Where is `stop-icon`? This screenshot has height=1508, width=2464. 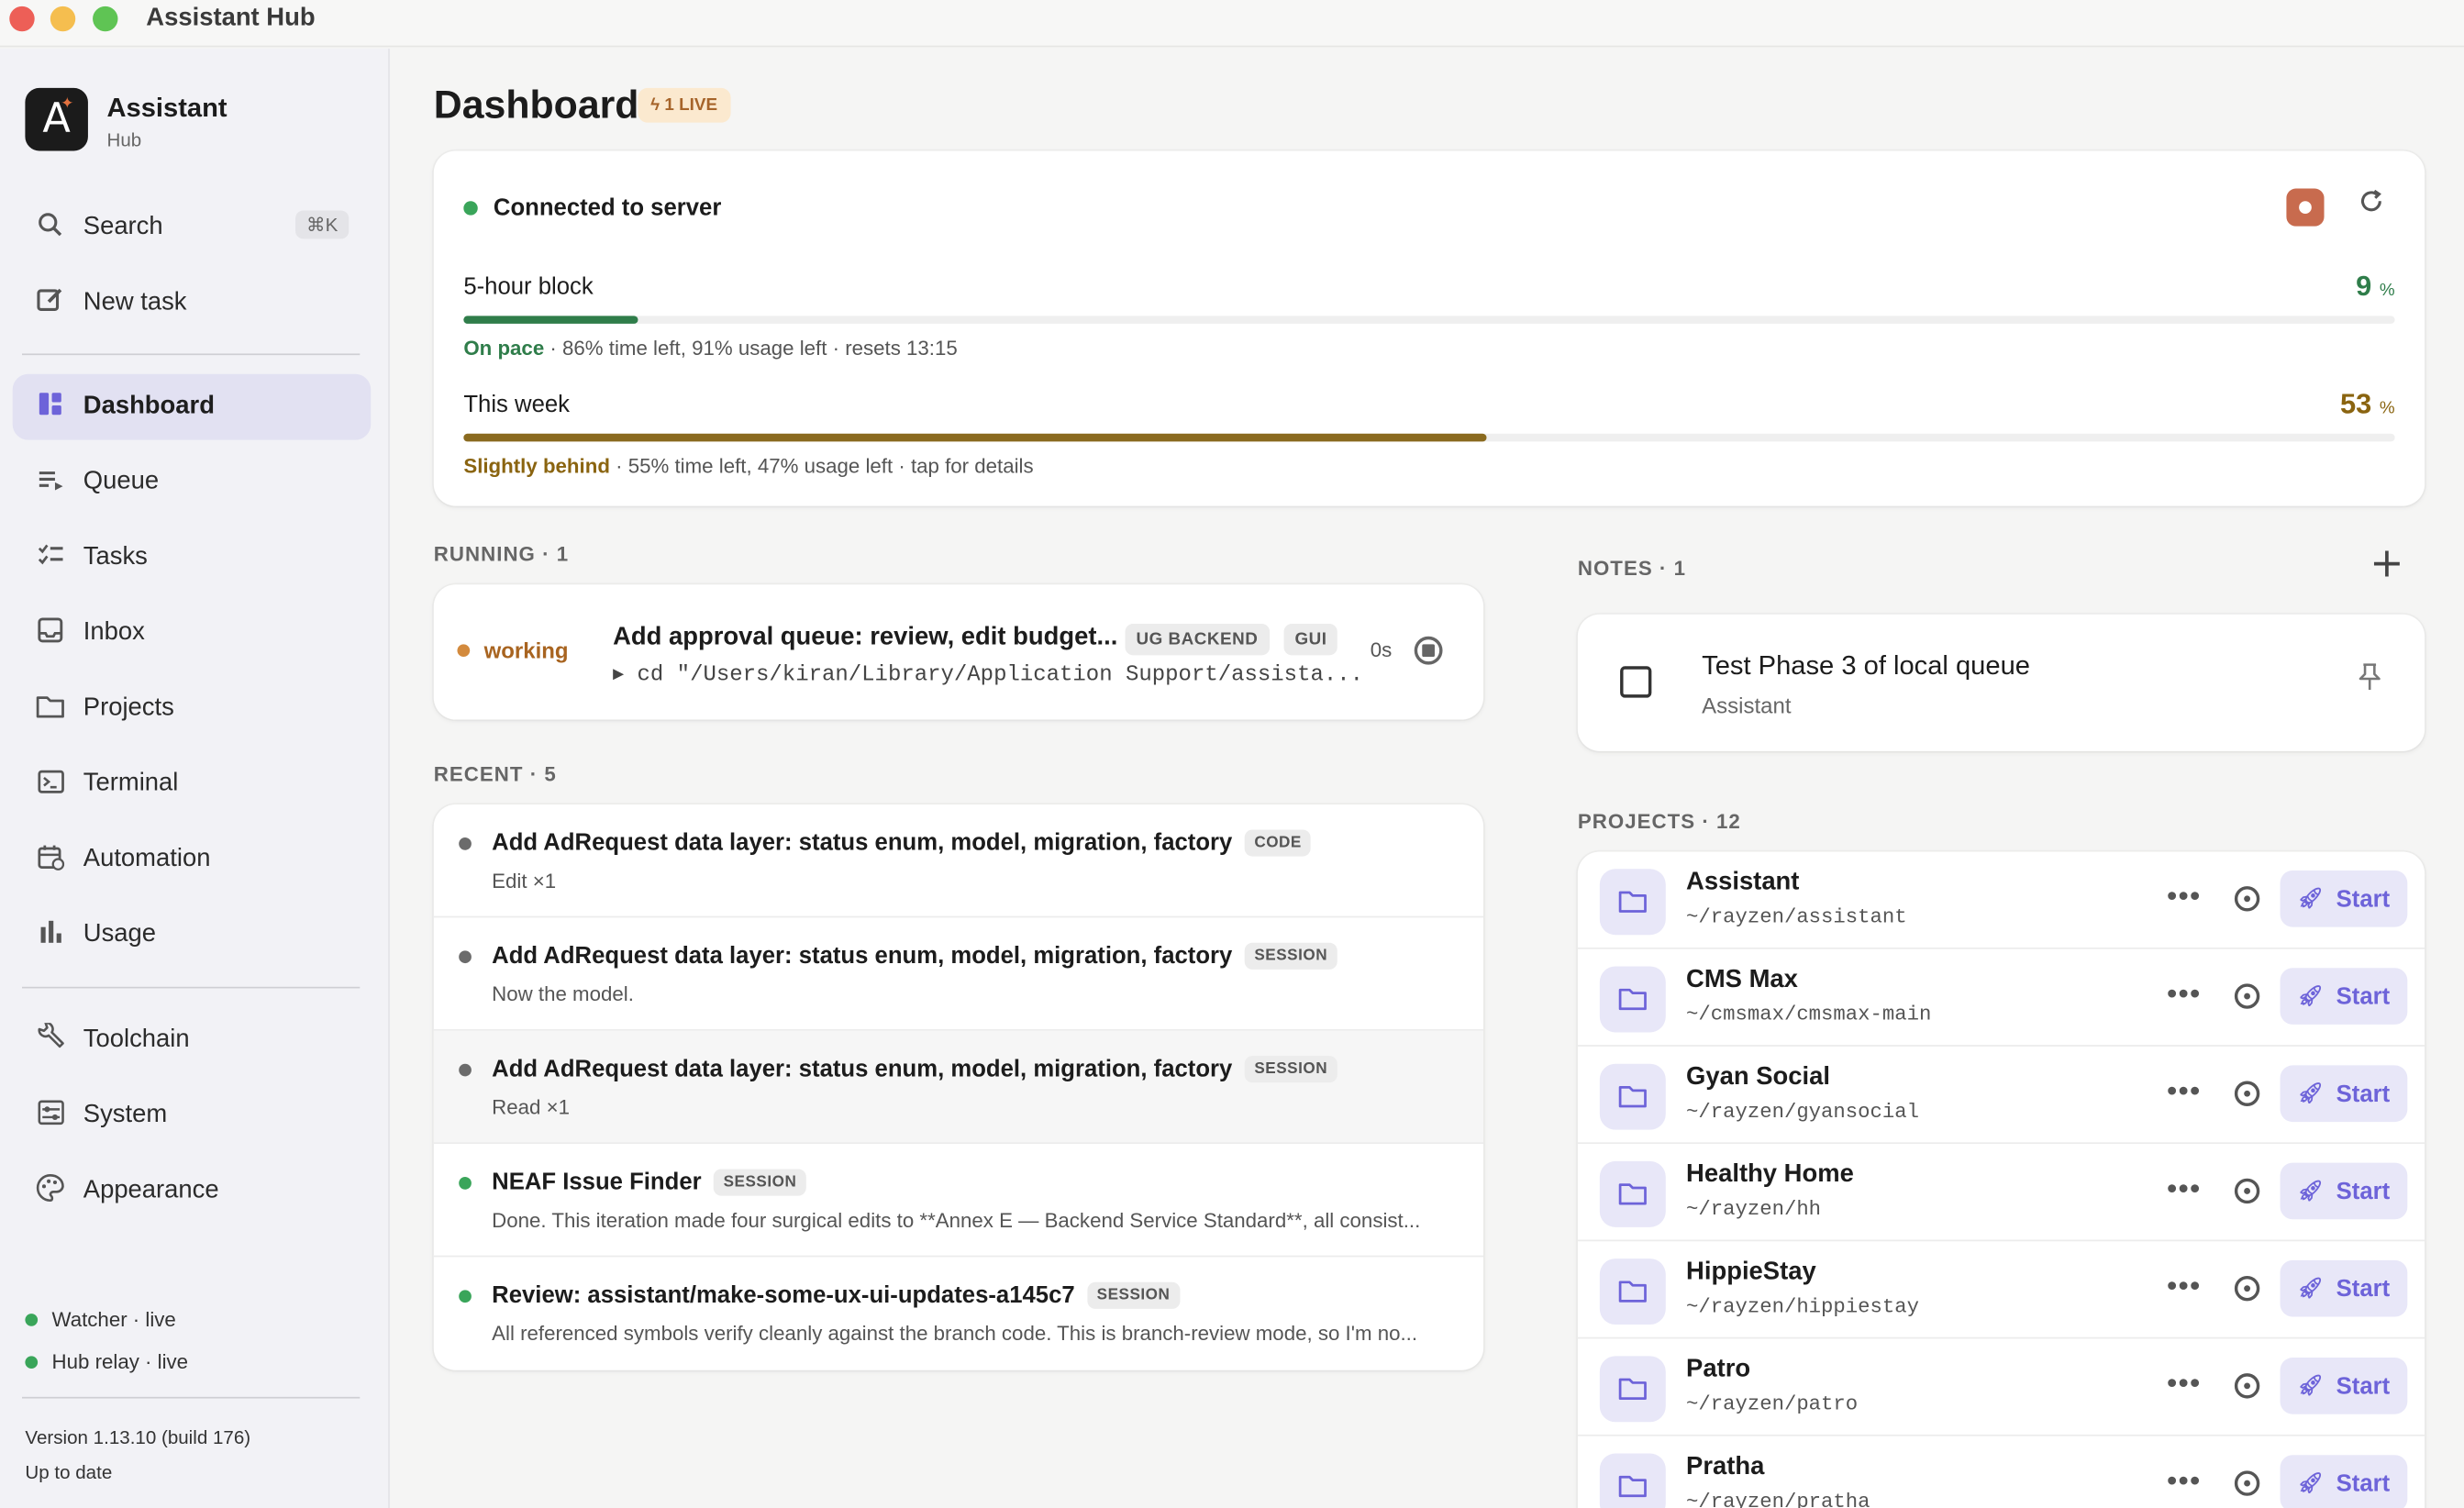 stop-icon is located at coordinates (1428, 650).